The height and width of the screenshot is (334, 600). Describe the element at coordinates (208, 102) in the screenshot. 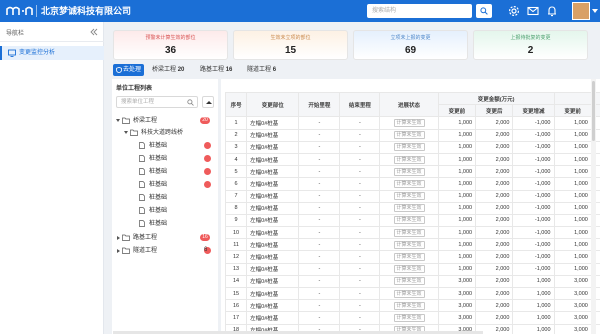

I see `collapse-tree-button` at that location.